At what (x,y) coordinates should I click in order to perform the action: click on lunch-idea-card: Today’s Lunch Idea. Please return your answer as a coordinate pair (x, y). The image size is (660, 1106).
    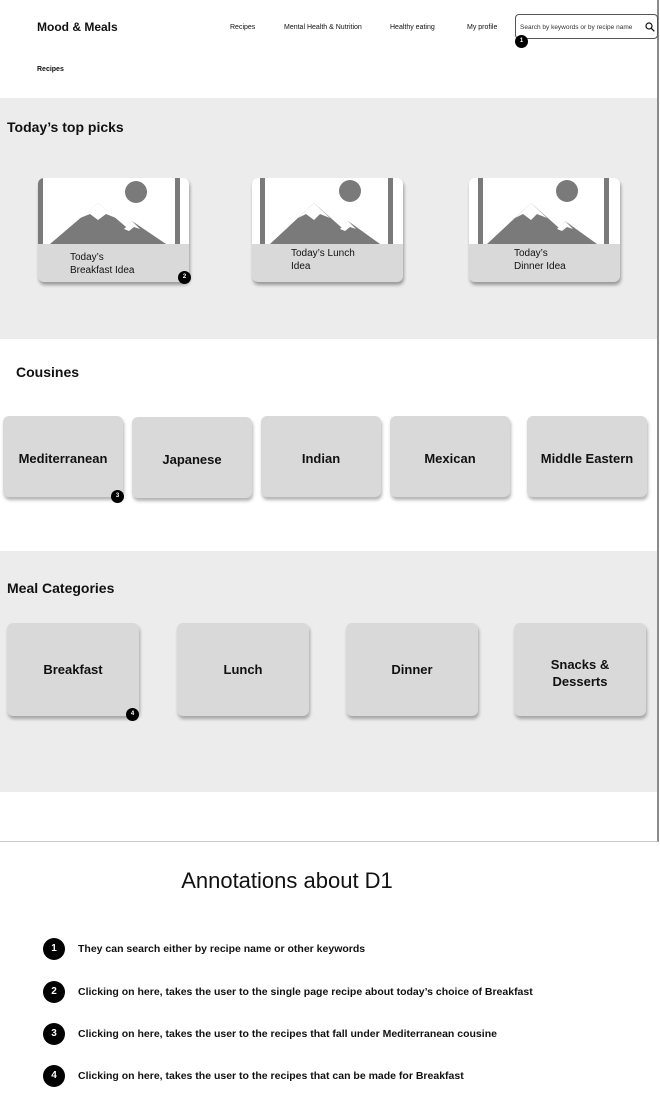
    Looking at the image, I should click on (327, 230).